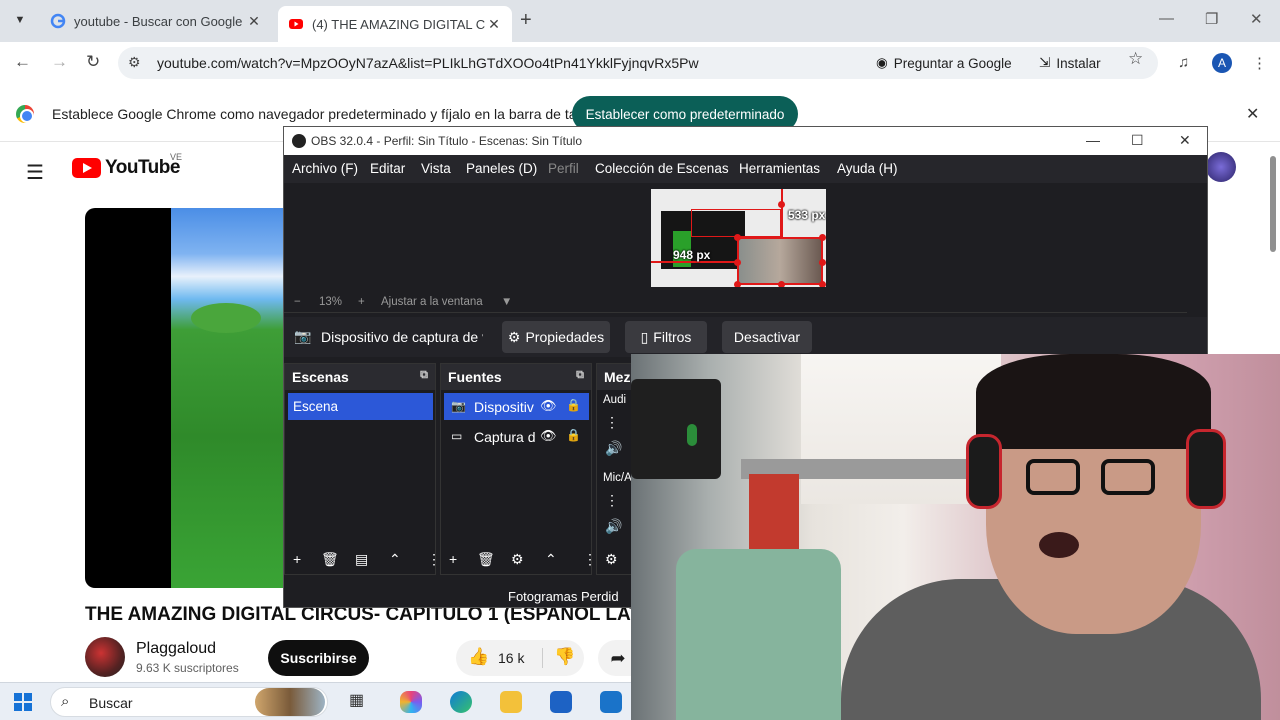  What do you see at coordinates (297, 302) in the screenshot?
I see `zoom-out-icon: −` at bounding box center [297, 302].